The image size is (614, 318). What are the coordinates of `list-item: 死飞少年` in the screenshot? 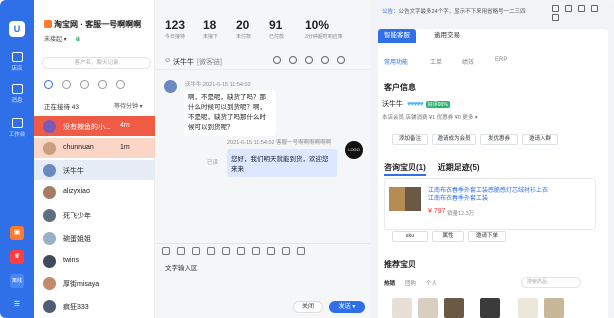 It's located at (94, 215).